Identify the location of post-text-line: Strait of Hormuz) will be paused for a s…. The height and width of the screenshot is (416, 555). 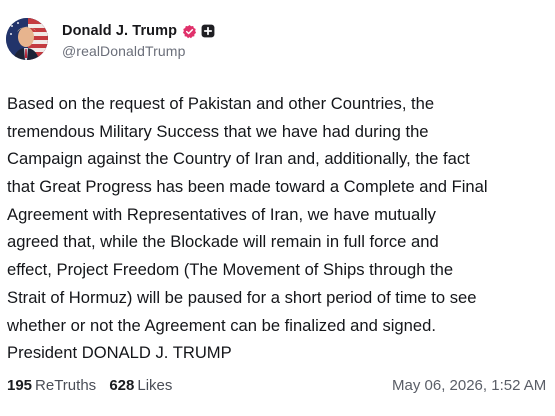
(242, 297).